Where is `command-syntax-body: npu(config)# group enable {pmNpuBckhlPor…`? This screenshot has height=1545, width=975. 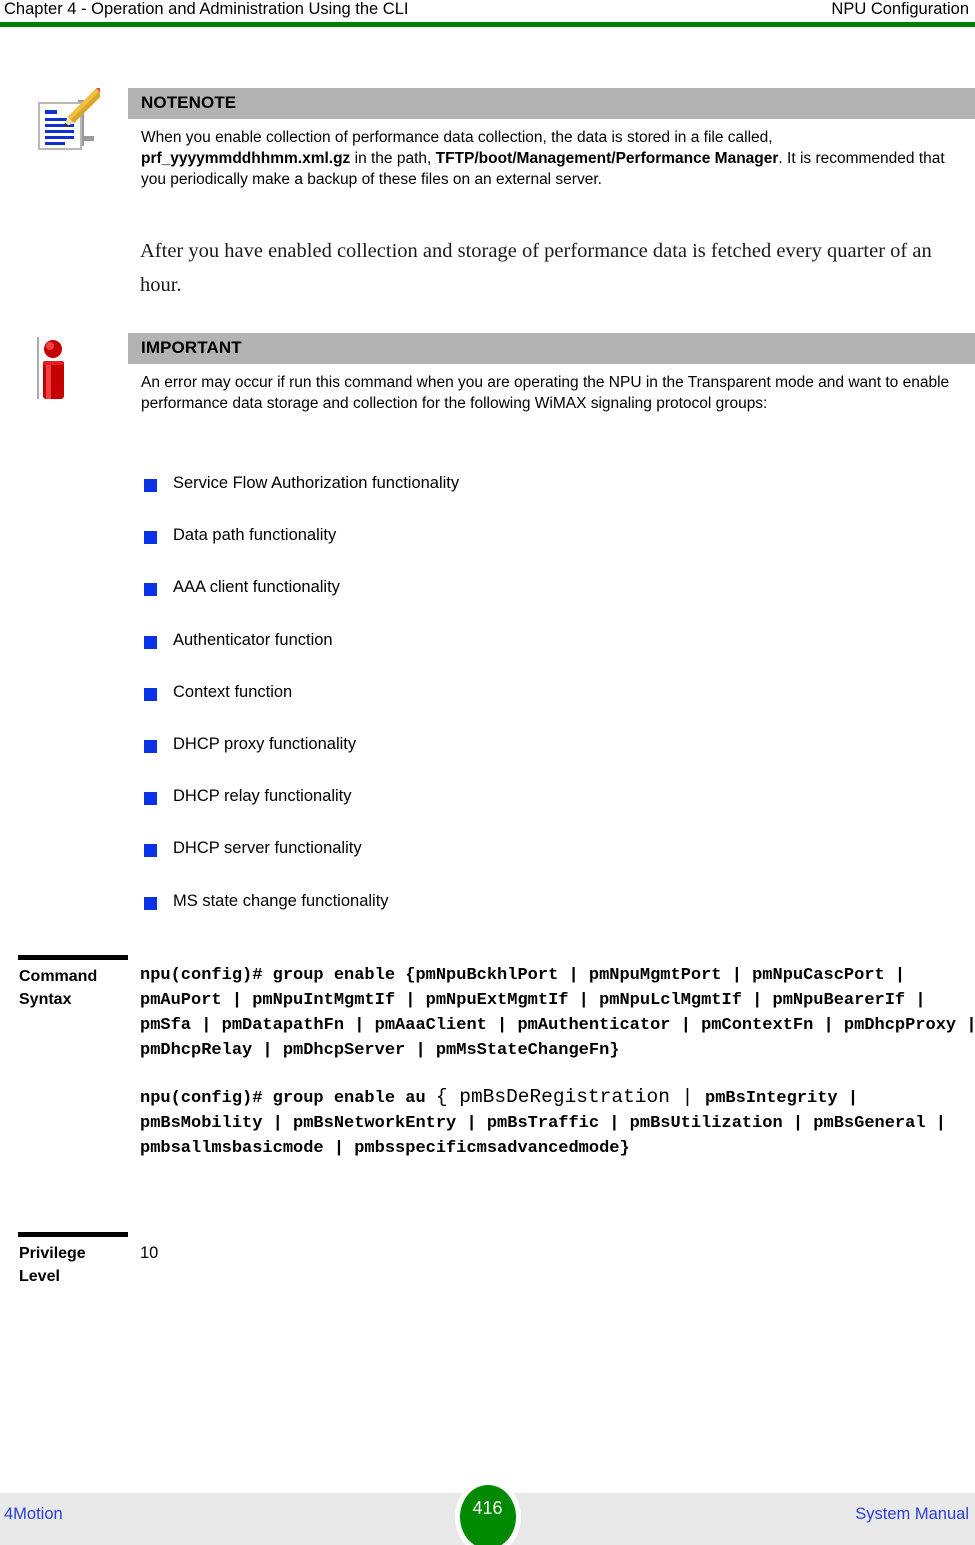
command-syntax-body: npu(config)# group enable {pmNpuBckhlPor… is located at coordinates (557, 1062).